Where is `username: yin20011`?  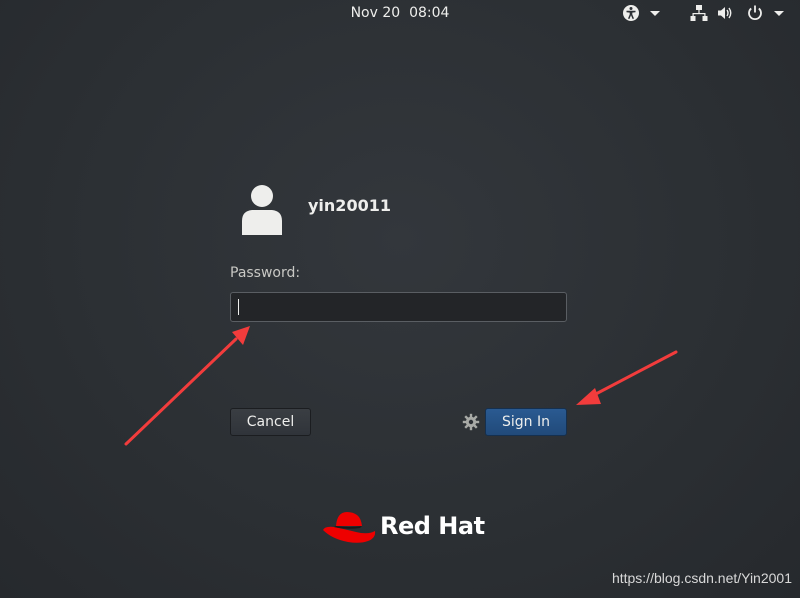
username: yin20011 is located at coordinates (349, 205).